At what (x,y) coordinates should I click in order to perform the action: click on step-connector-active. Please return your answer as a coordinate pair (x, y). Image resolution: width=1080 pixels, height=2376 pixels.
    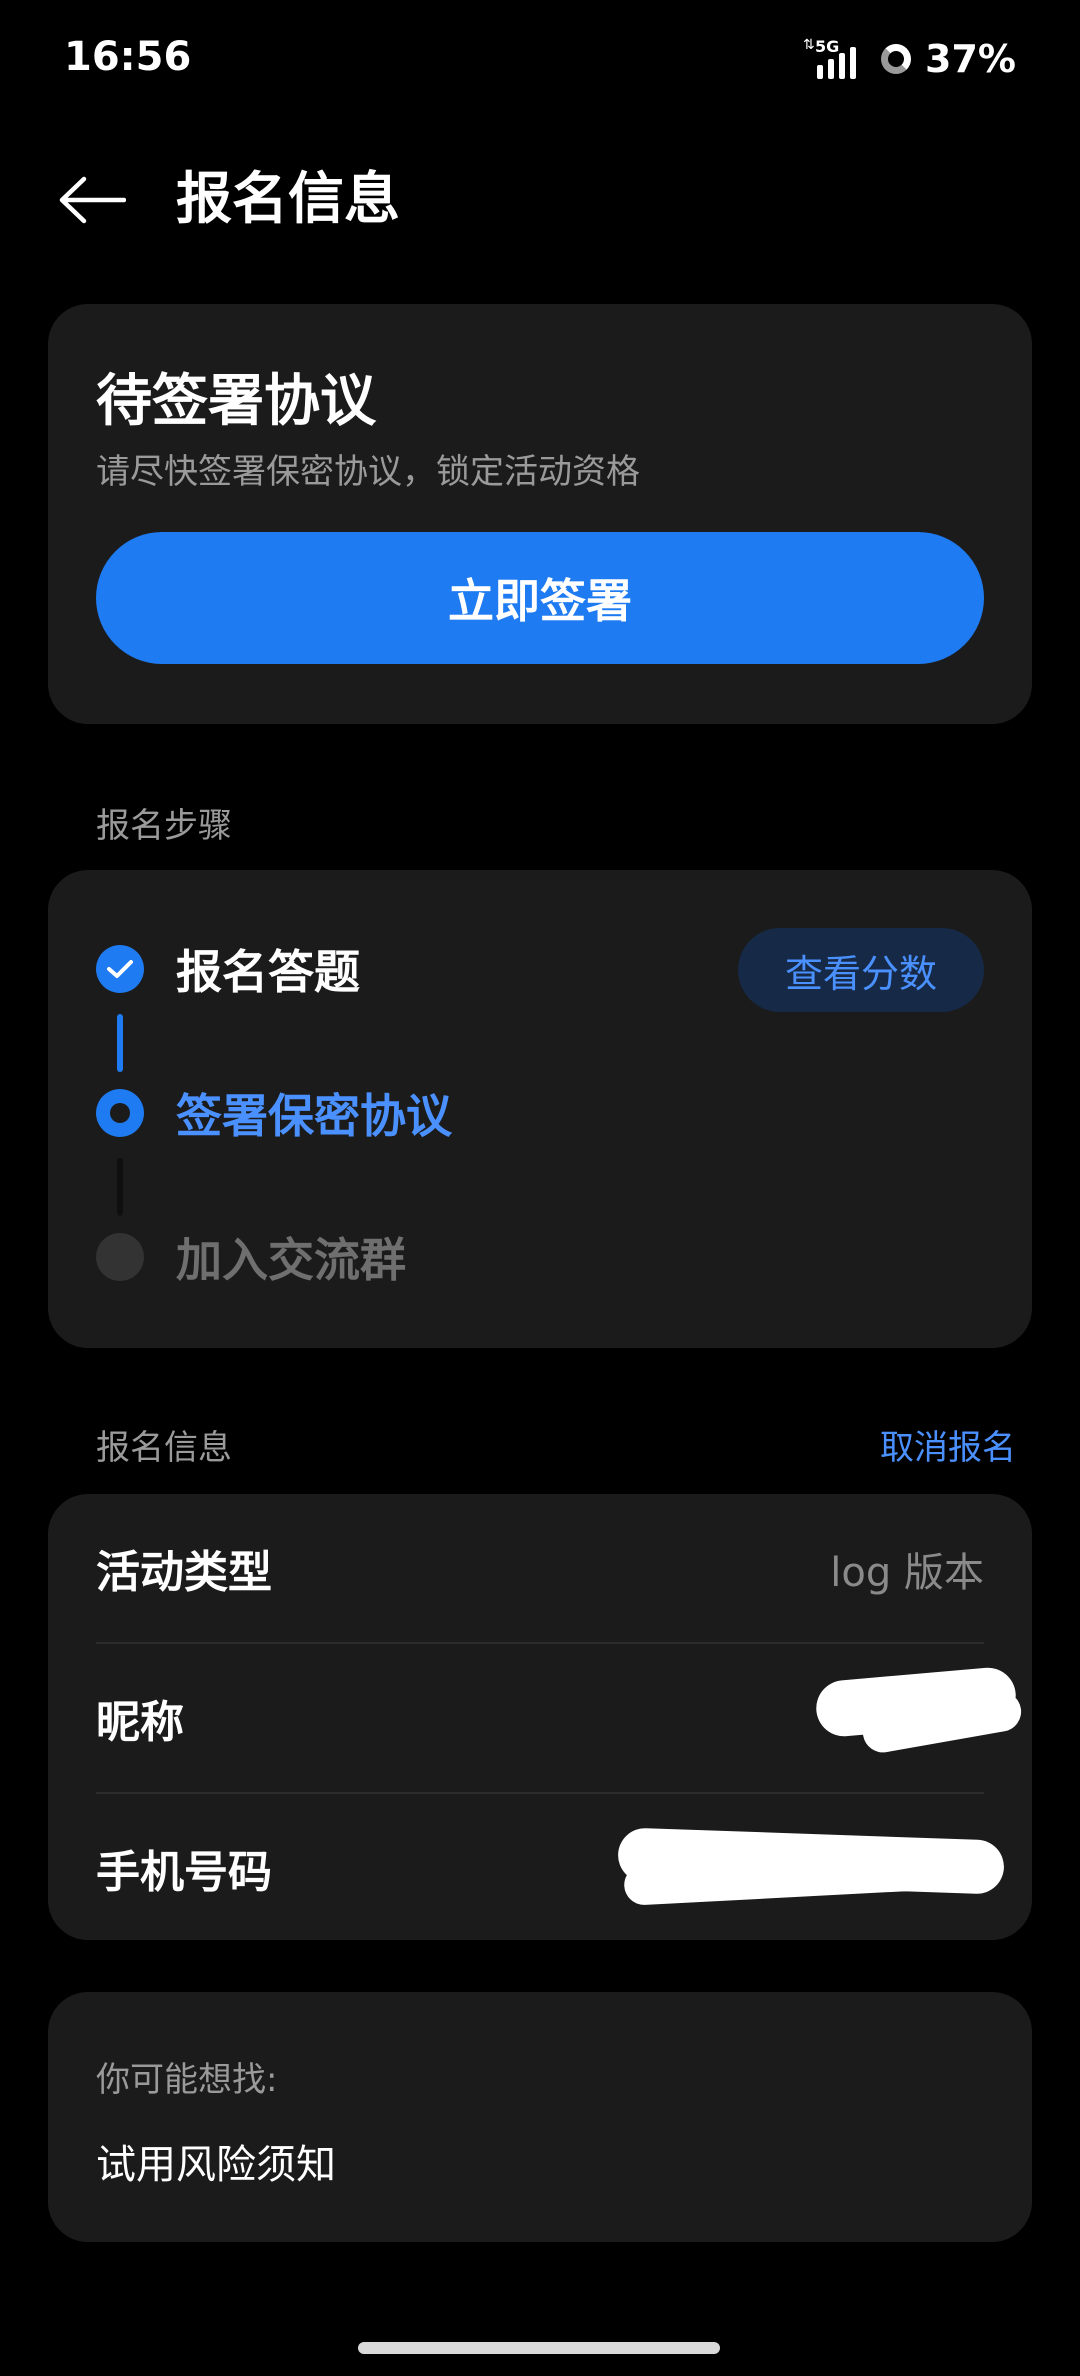
    Looking at the image, I should click on (120, 1043).